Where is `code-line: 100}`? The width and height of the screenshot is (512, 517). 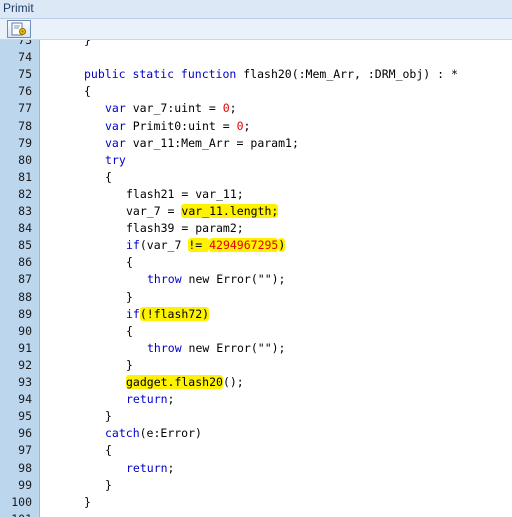
code-line: 100} is located at coordinates (256, 502).